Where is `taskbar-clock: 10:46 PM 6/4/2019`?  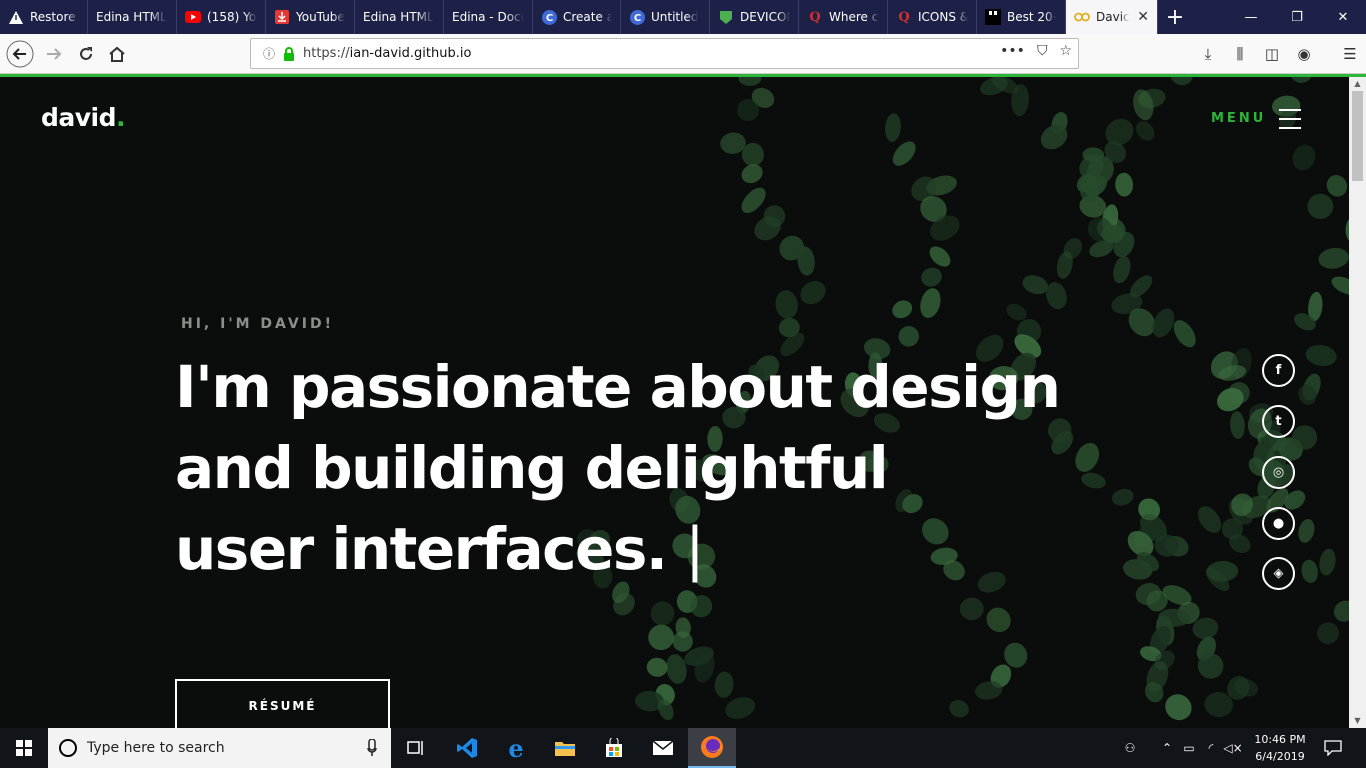 taskbar-clock: 10:46 PM 6/4/2019 is located at coordinates (1280, 748).